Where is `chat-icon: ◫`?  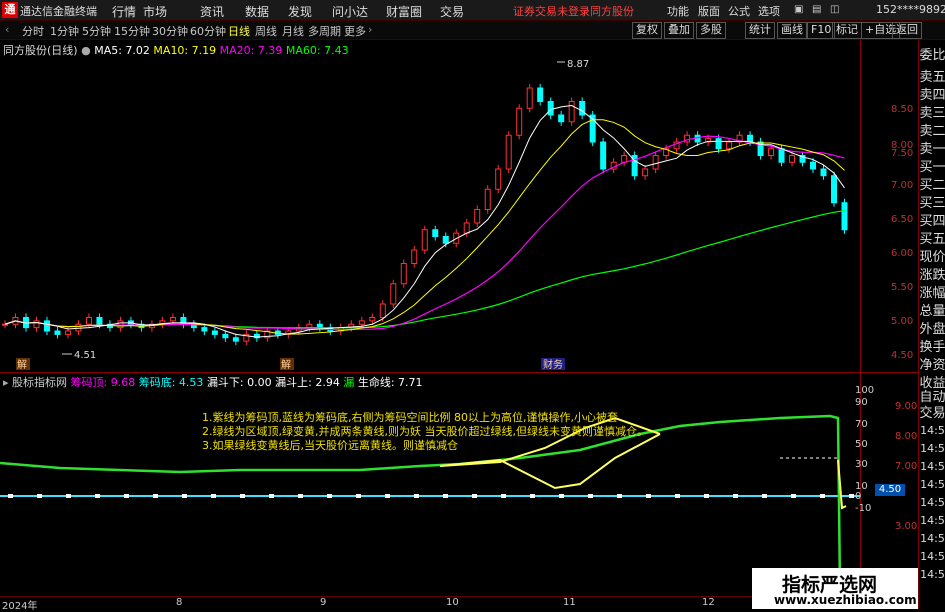
chat-icon: ◫ is located at coordinates (834, 9).